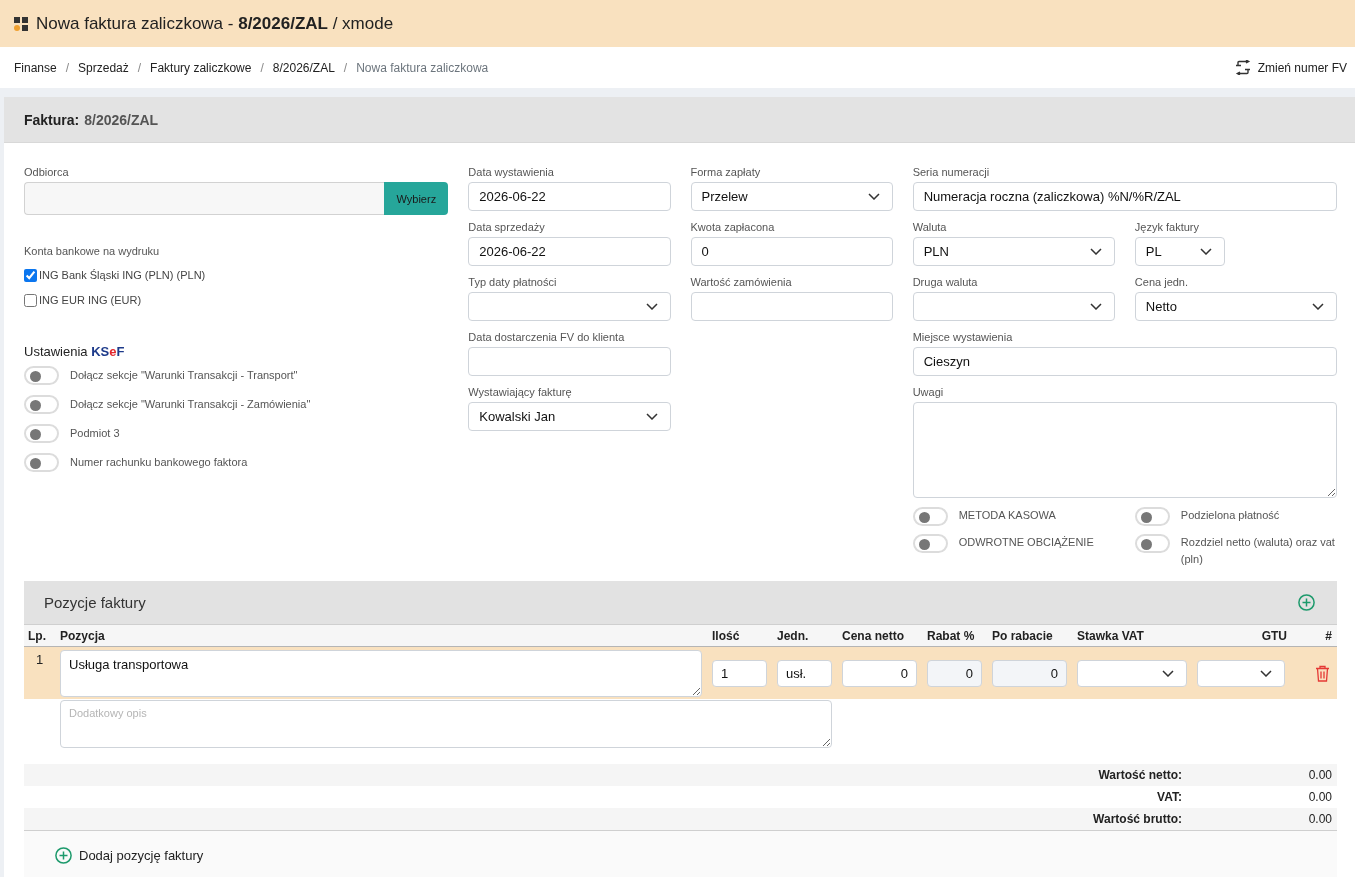 Image resolution: width=1355 pixels, height=877 pixels. What do you see at coordinates (793, 635) in the screenshot?
I see `column-header: Jedn.` at bounding box center [793, 635].